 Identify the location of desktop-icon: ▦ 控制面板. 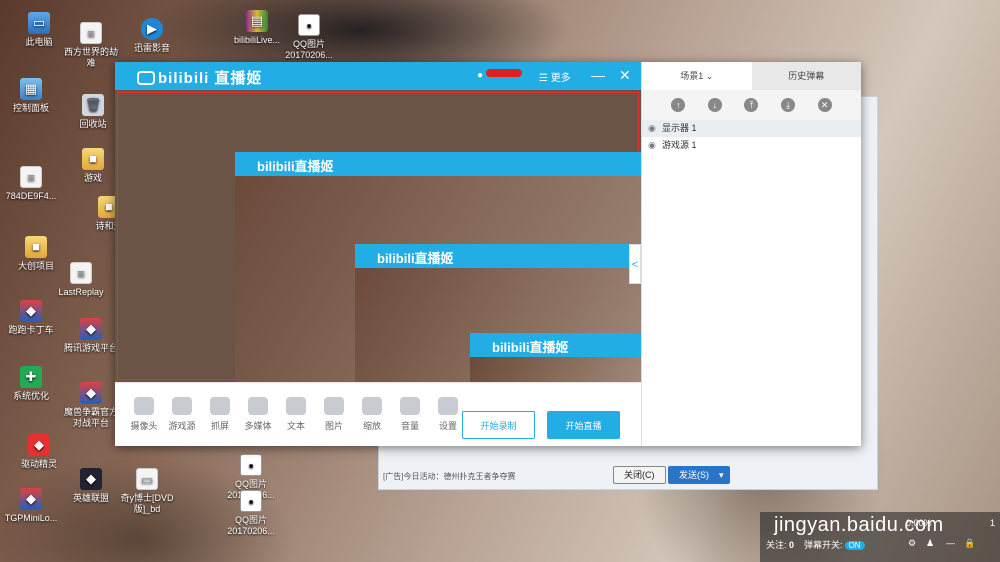
(31, 96).